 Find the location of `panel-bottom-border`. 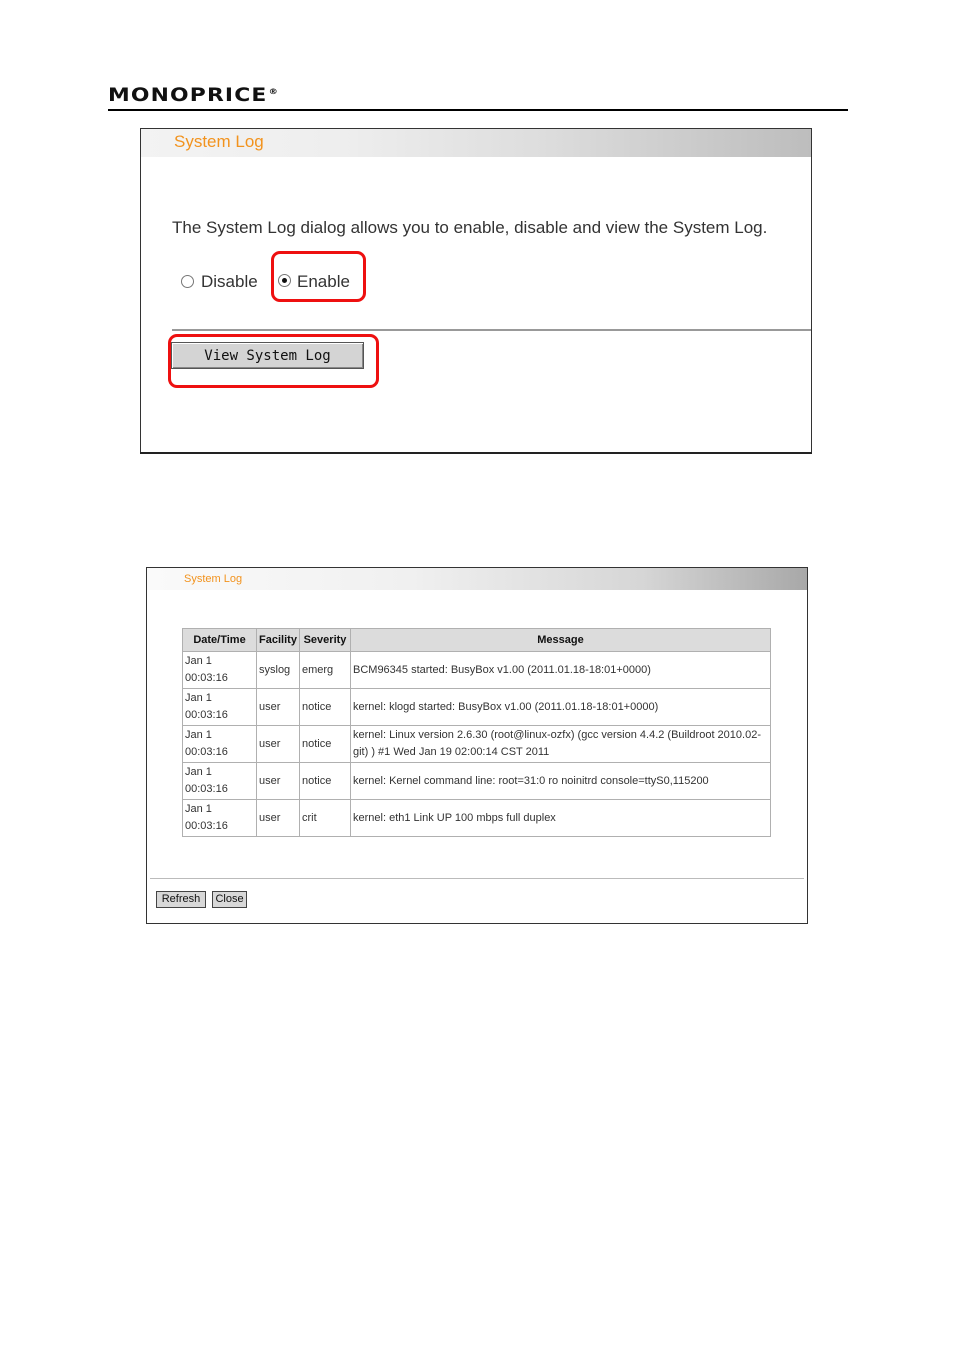

panel-bottom-border is located at coordinates (476, 453).